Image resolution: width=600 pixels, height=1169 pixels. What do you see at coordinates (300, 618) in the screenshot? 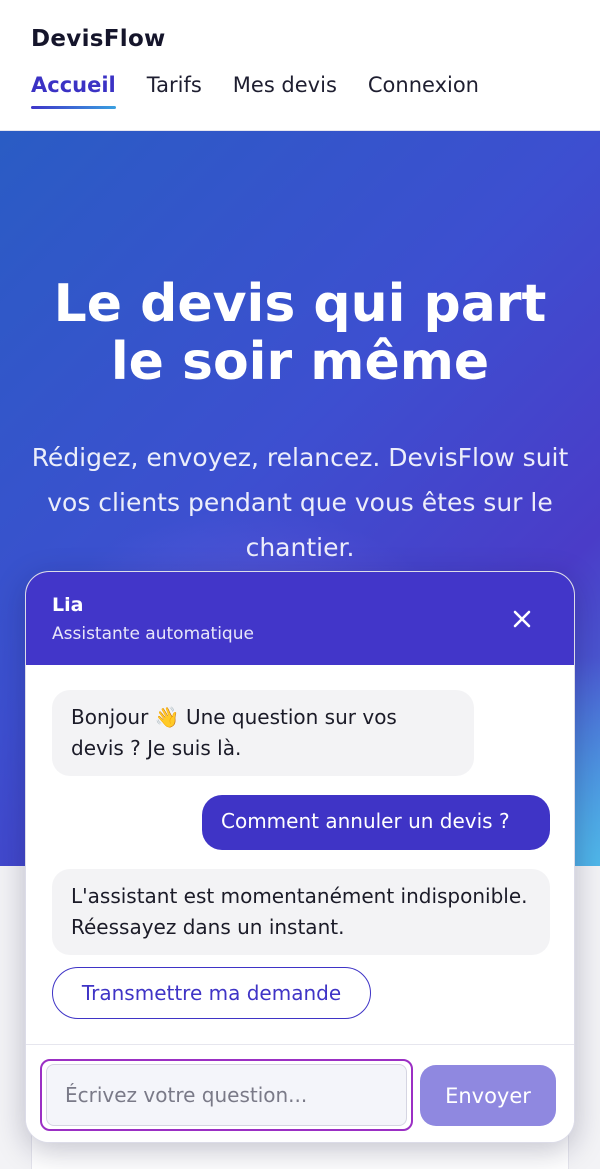
I see `chat-header: Lia Assistante automatique` at bounding box center [300, 618].